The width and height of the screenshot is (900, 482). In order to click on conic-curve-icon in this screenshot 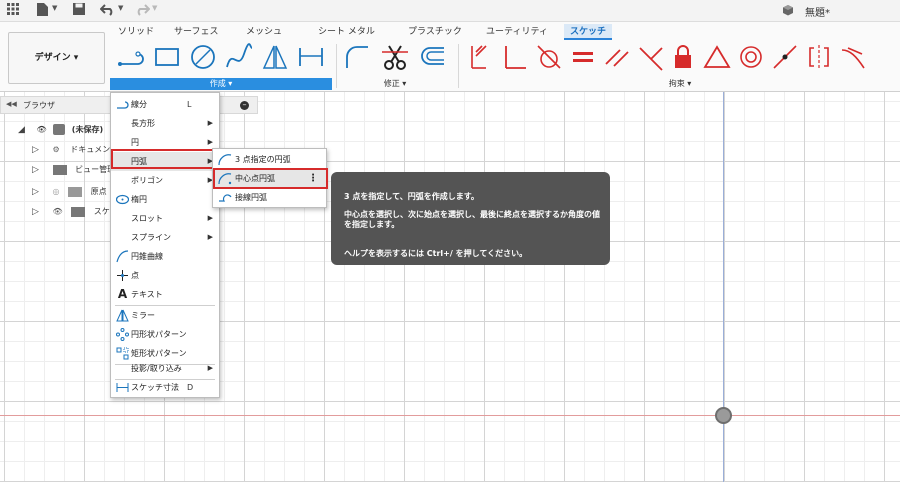, I will do `click(122, 256)`.